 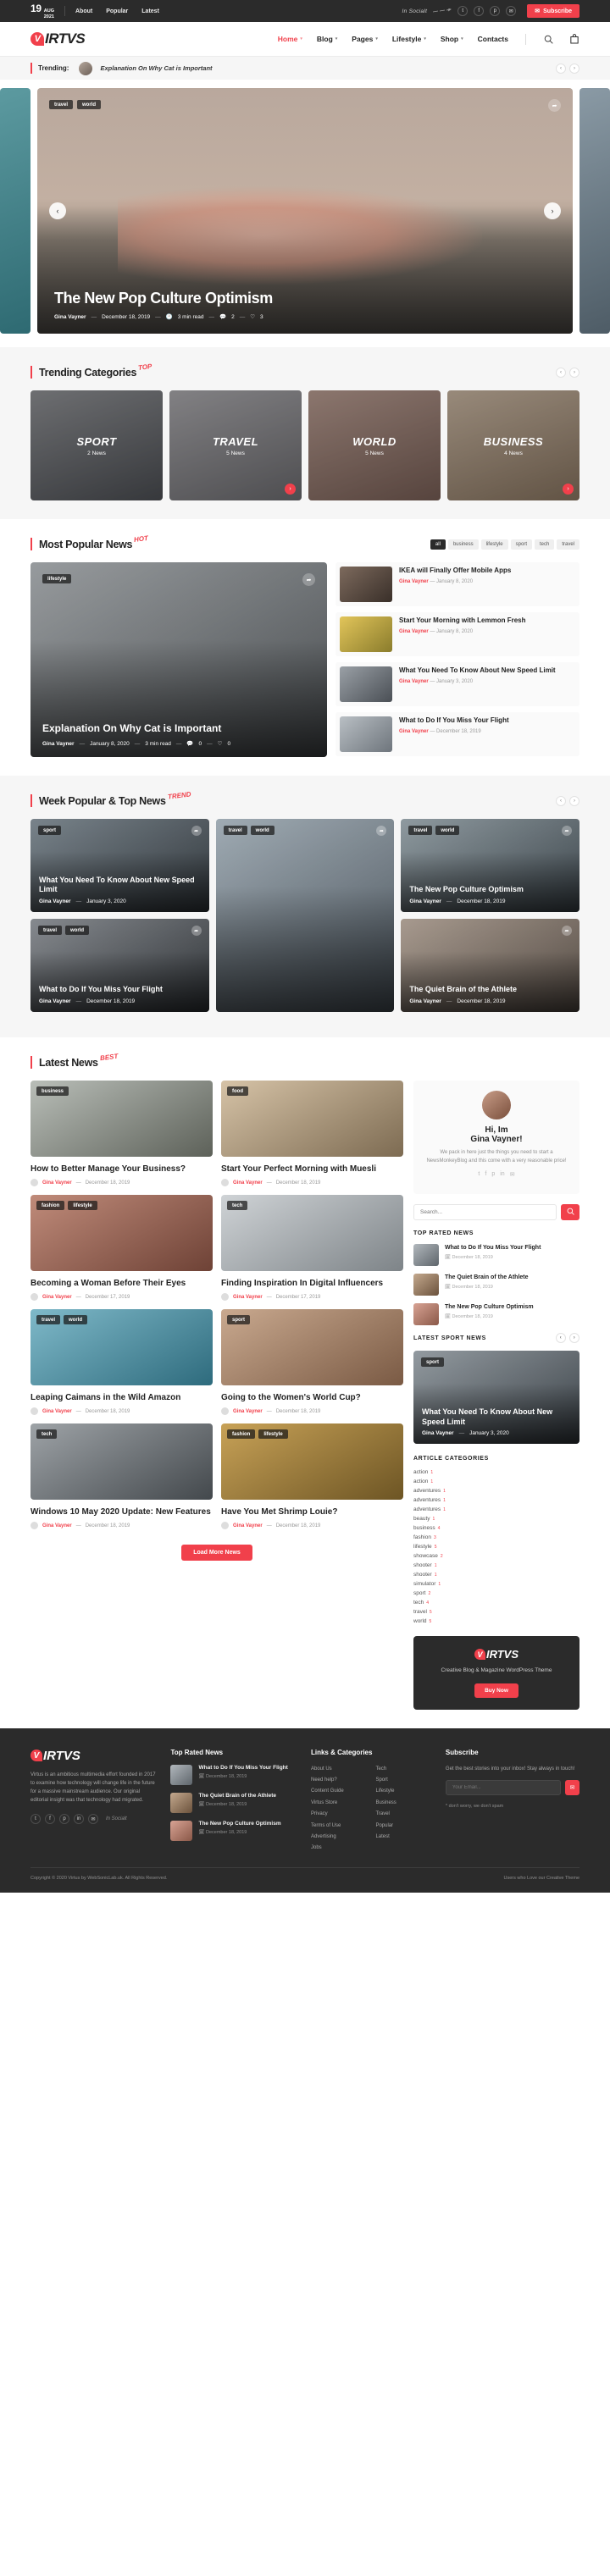 I want to click on category-row: sport 2, so click(x=496, y=1593).